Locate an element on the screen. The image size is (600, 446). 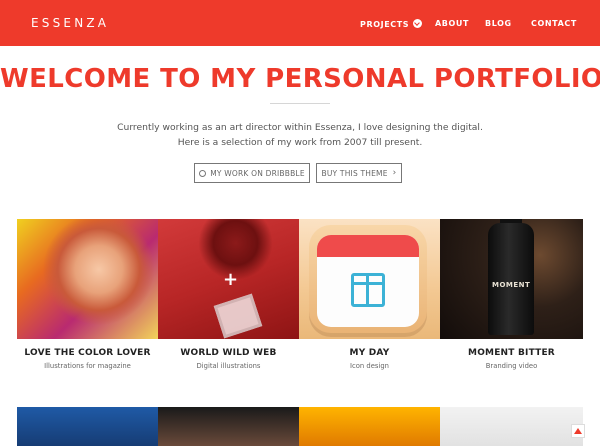
dribbble-button-label: MY WORK ON DRIBBBLE is located at coordinates (257, 173).